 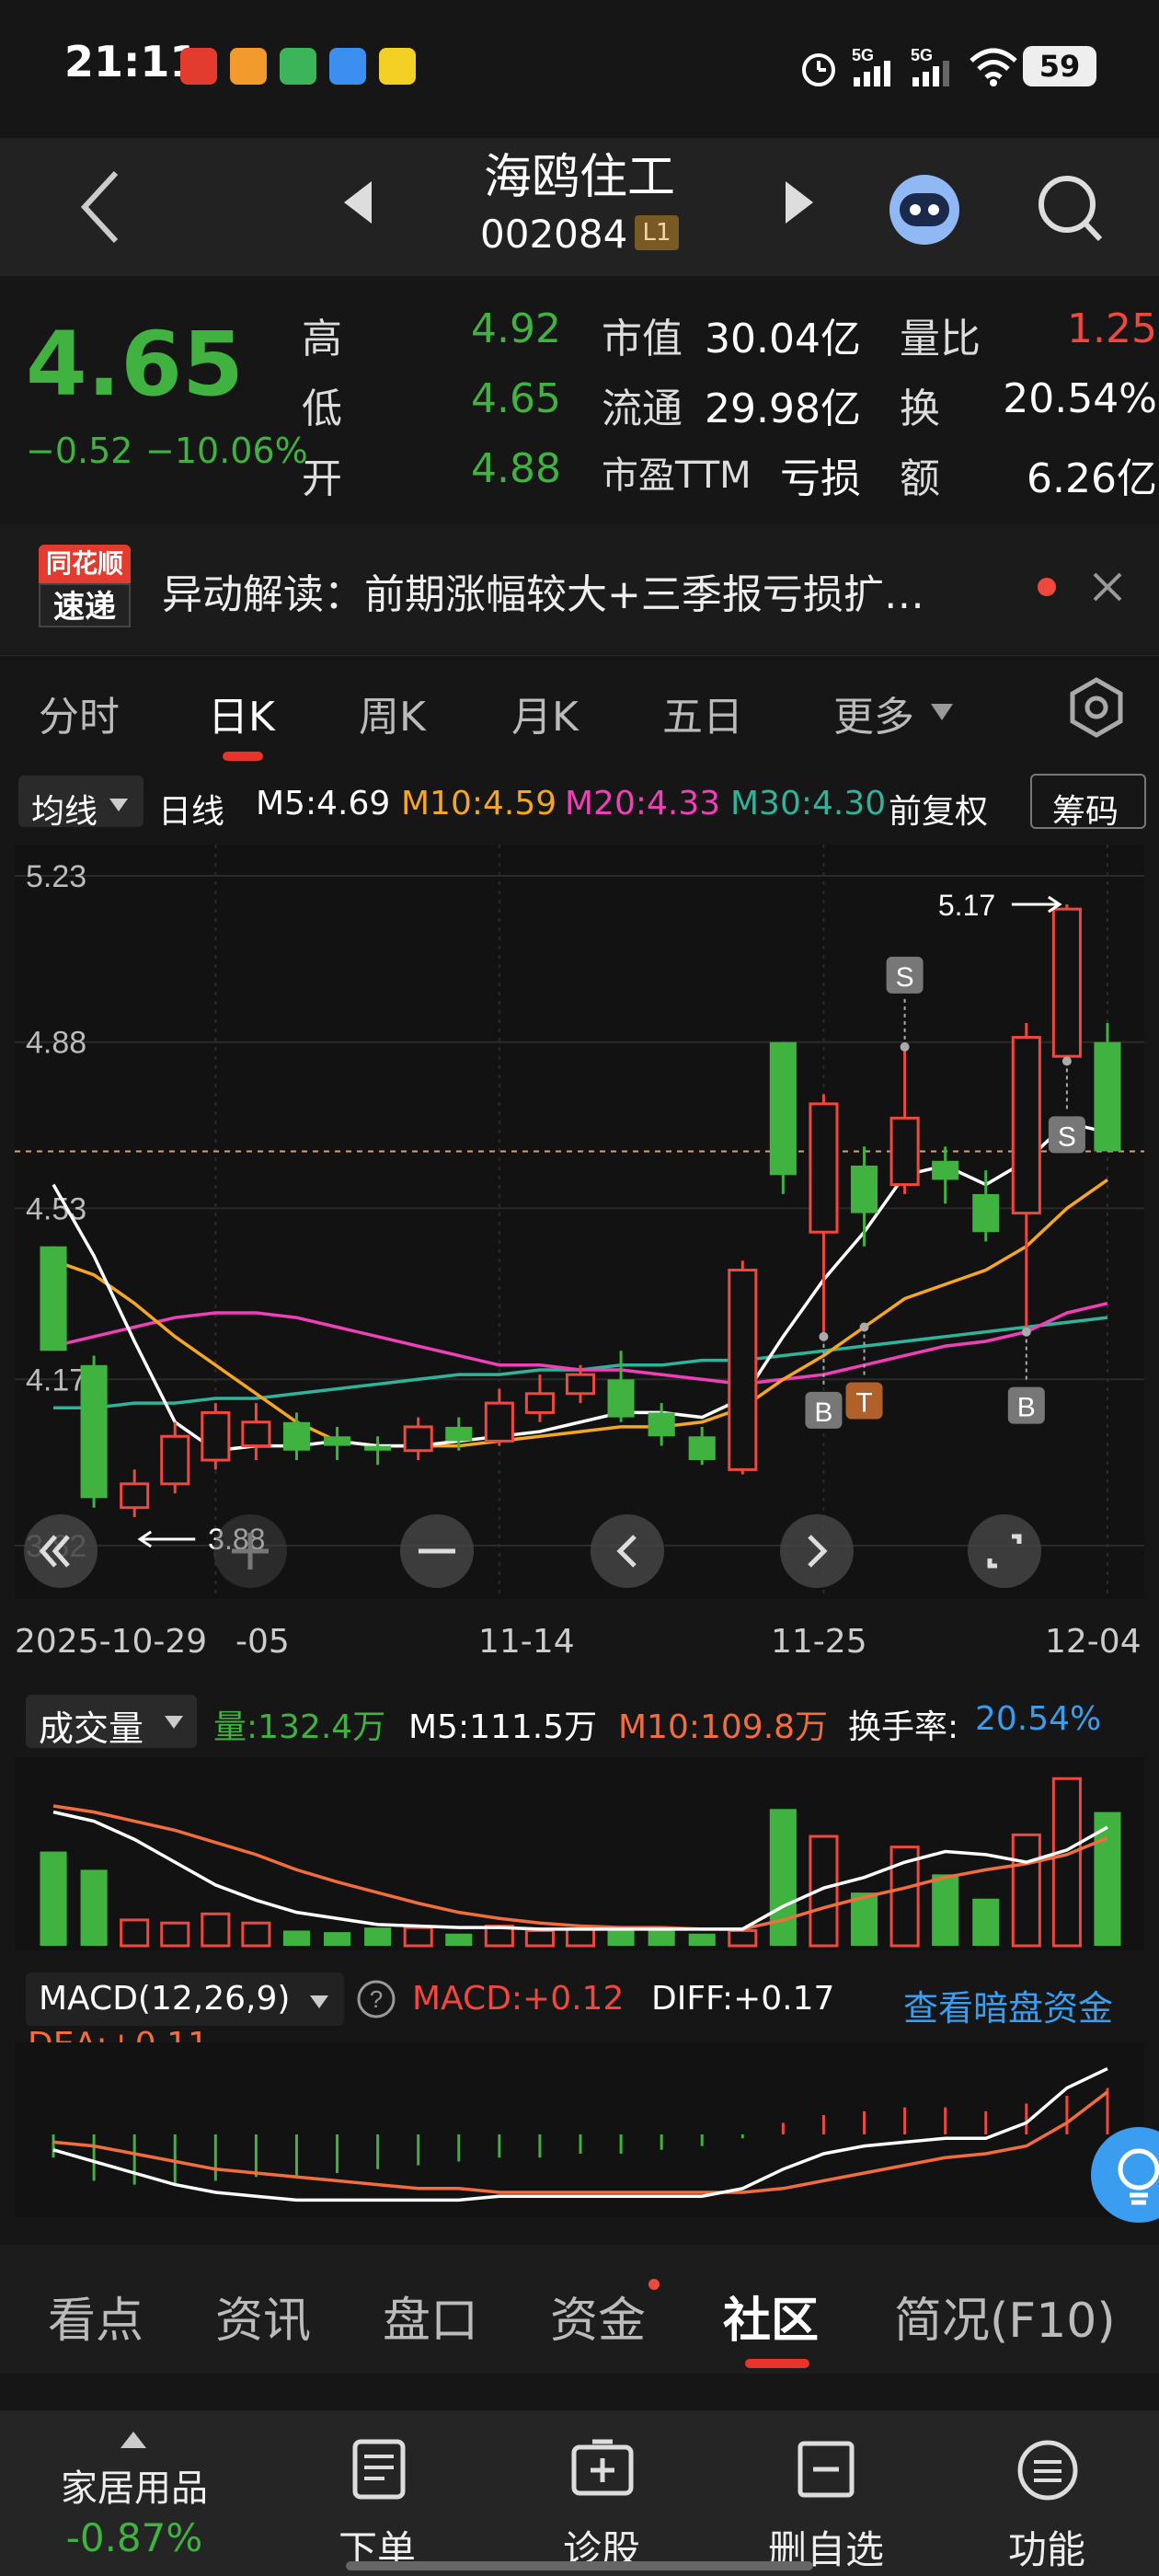 I want to click on low-label: 低, so click(x=322, y=408).